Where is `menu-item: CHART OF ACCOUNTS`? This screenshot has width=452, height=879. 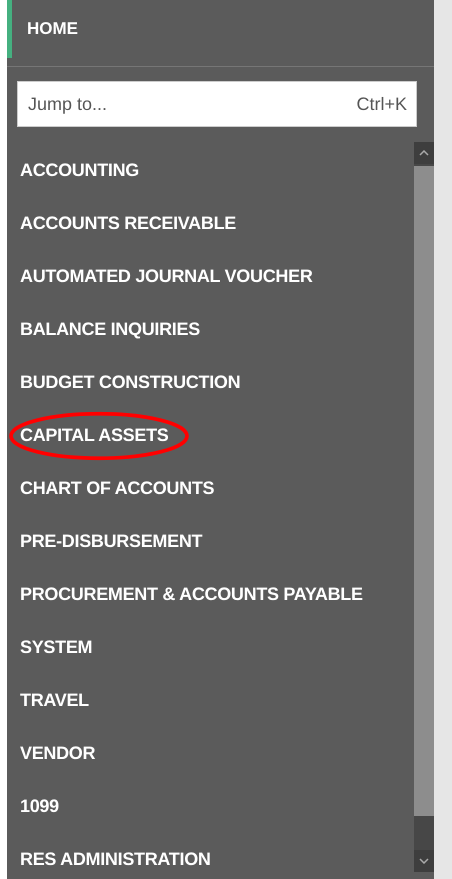
menu-item: CHART OF ACCOUNTS is located at coordinates (117, 488).